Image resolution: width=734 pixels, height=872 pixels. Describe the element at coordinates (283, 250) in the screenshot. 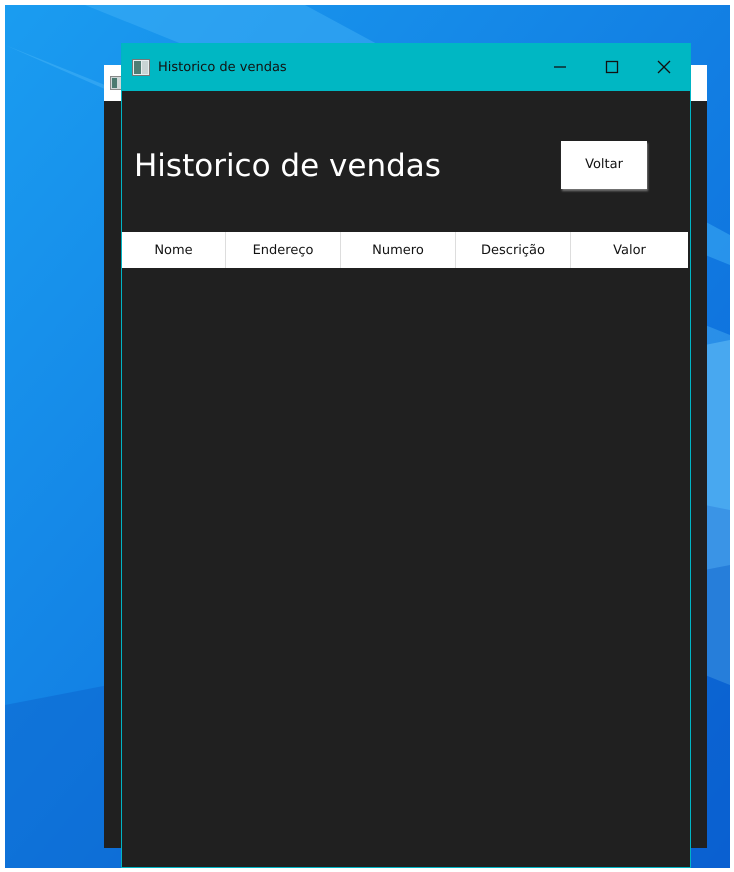

I see `column-header: Endereço` at that location.